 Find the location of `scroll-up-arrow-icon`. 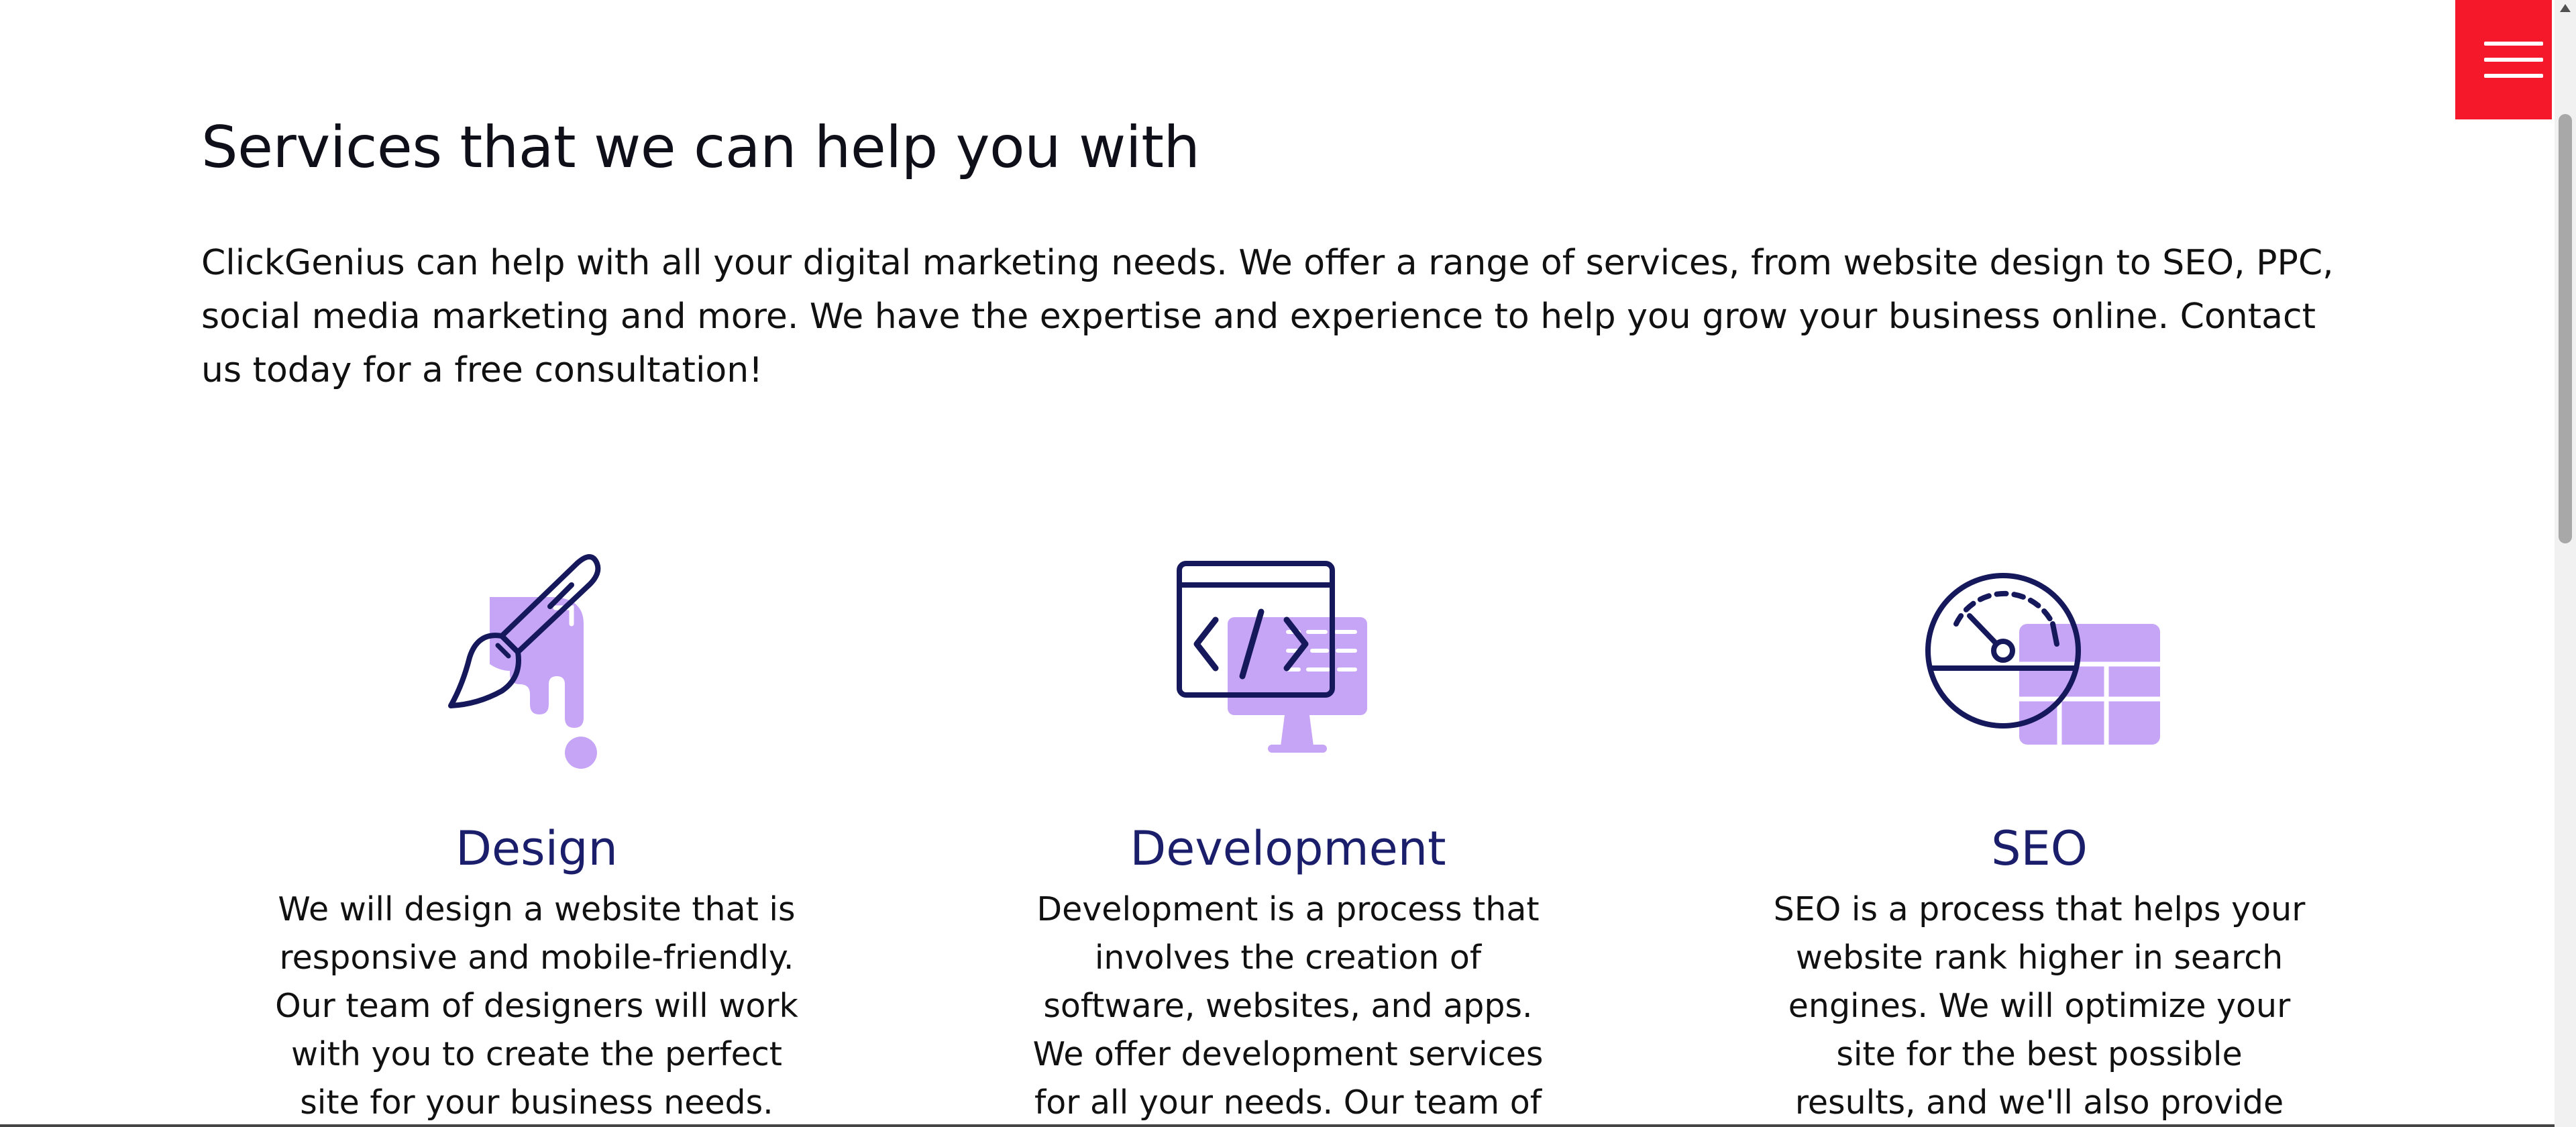

scroll-up-arrow-icon is located at coordinates (2565, 8).